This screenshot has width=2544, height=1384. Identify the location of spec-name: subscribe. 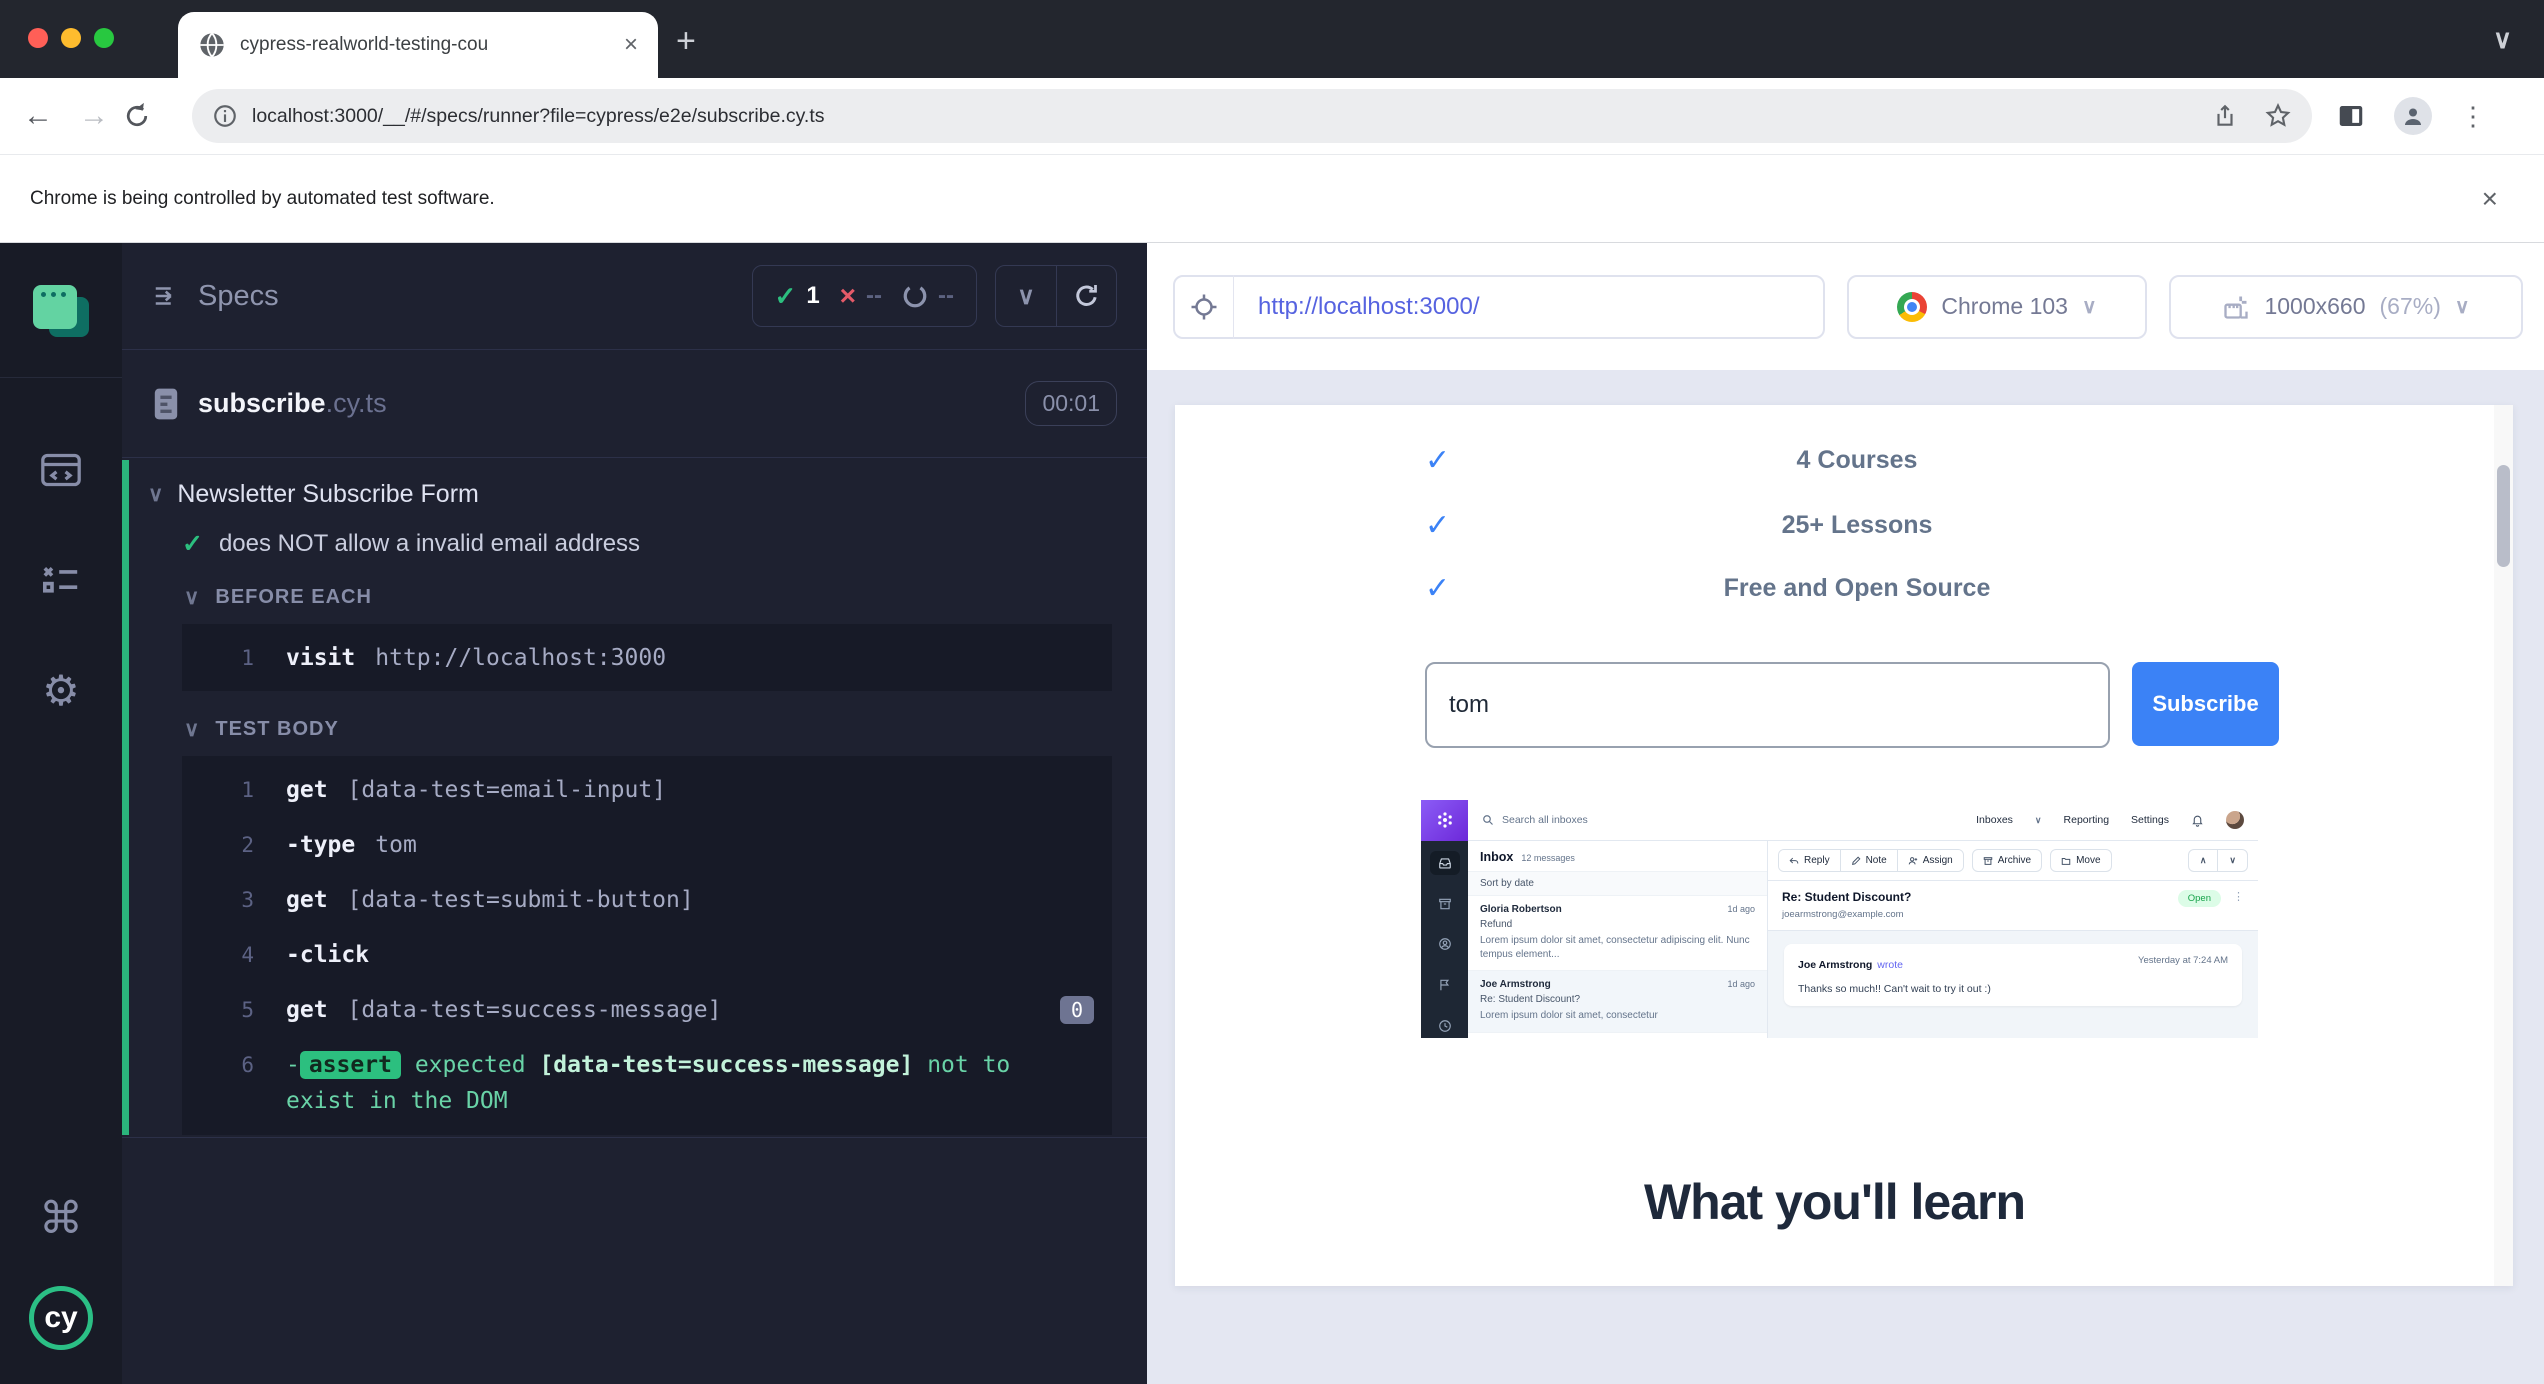
(262, 403).